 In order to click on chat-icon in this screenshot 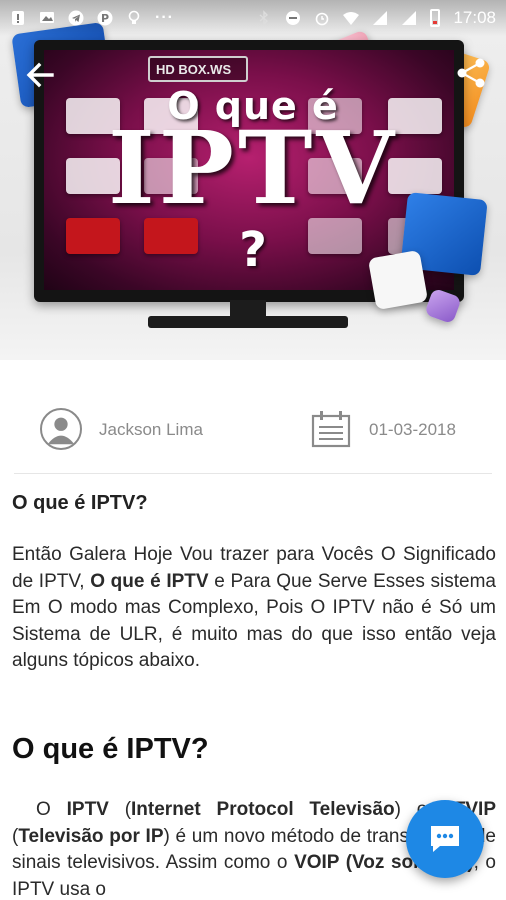, I will do `click(445, 839)`.